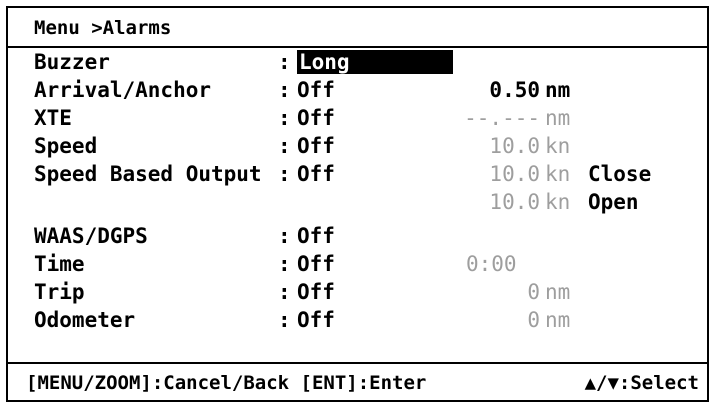  Describe the element at coordinates (357, 118) in the screenshot. I see `row-xte: XTE : Off --.--- nm` at that location.